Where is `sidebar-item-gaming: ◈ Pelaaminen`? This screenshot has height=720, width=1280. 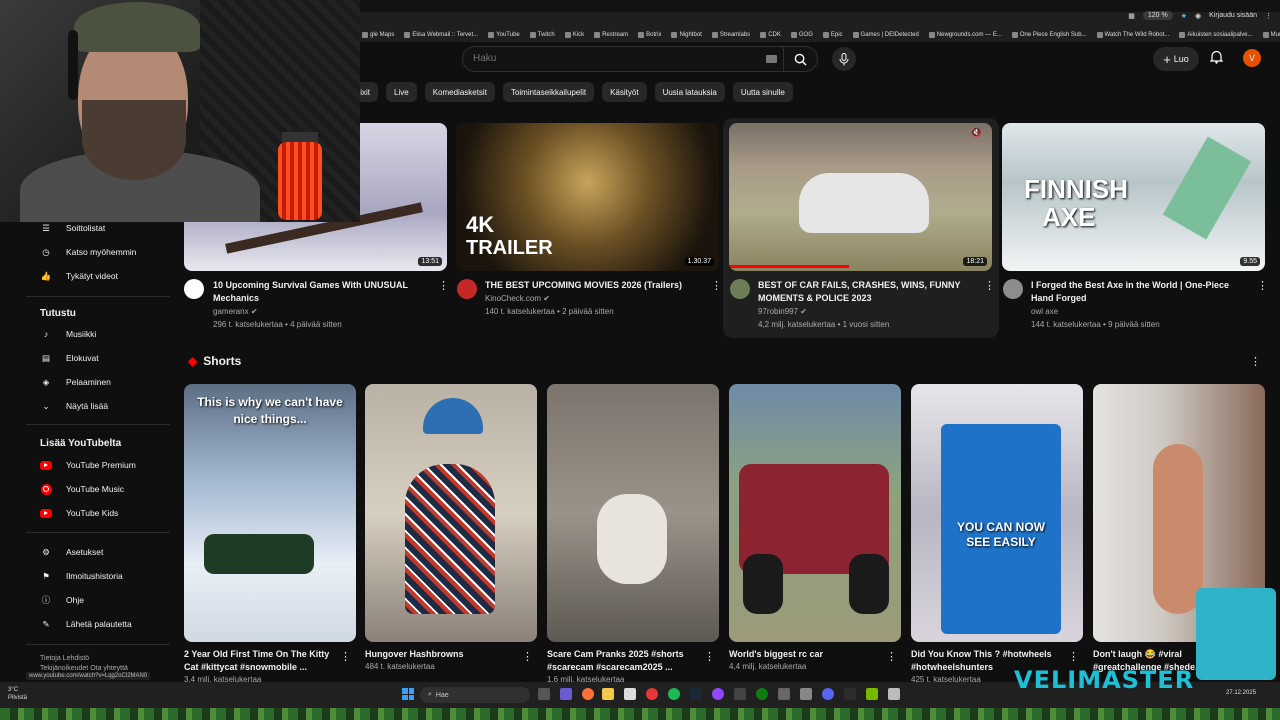
sidebar-item-gaming: ◈ Pelaaminen is located at coordinates (98, 382).